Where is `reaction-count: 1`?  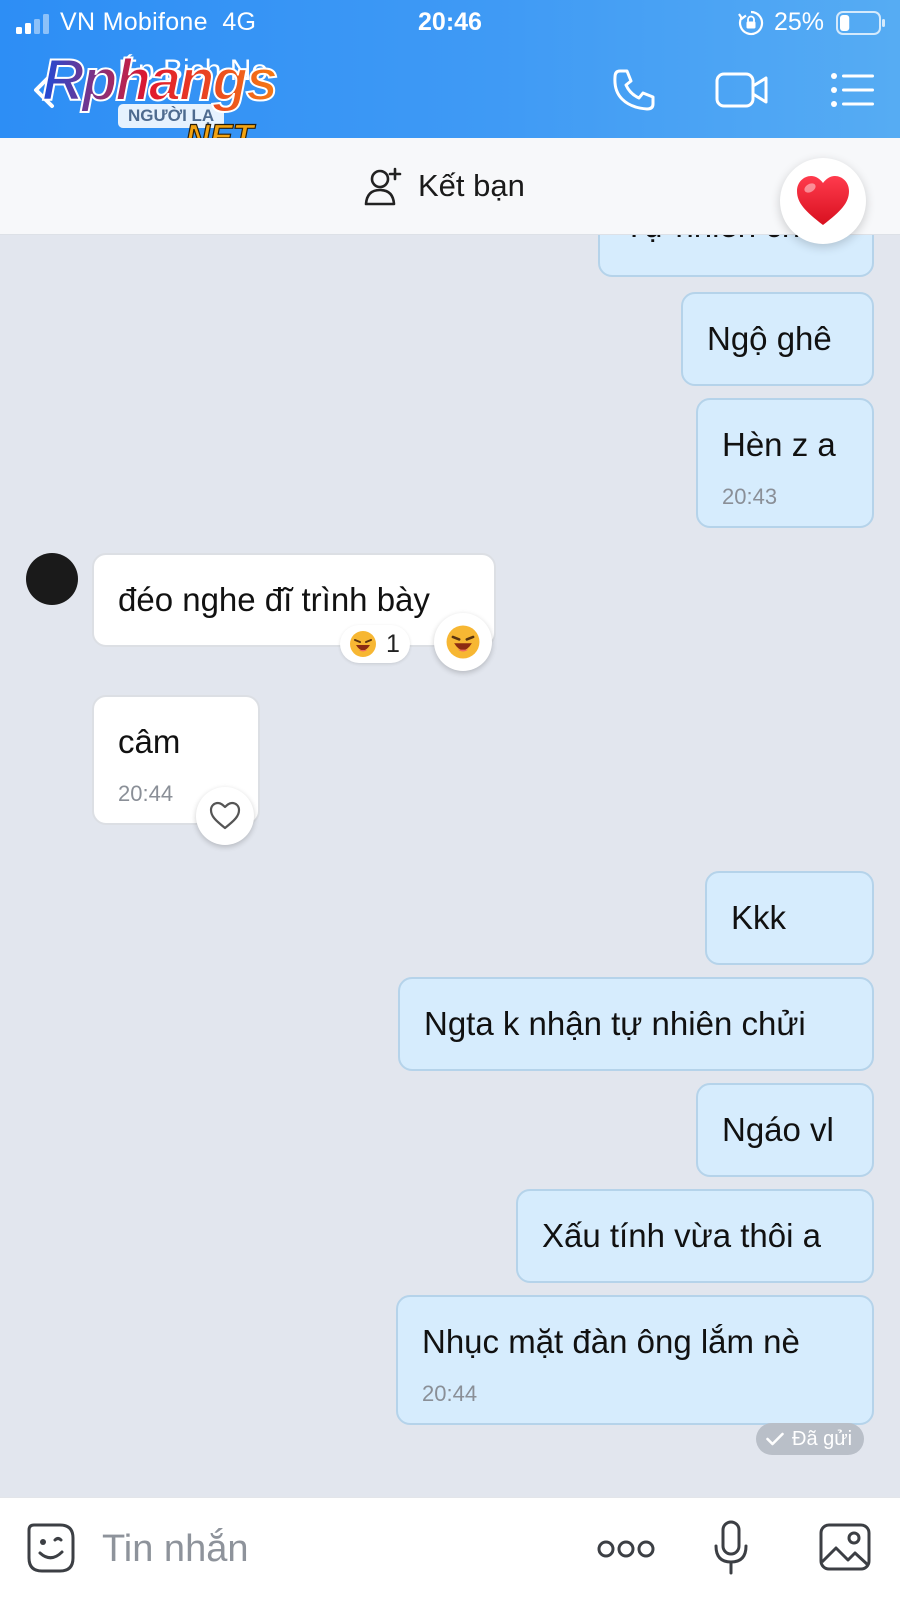
reaction-count: 1 is located at coordinates (393, 643).